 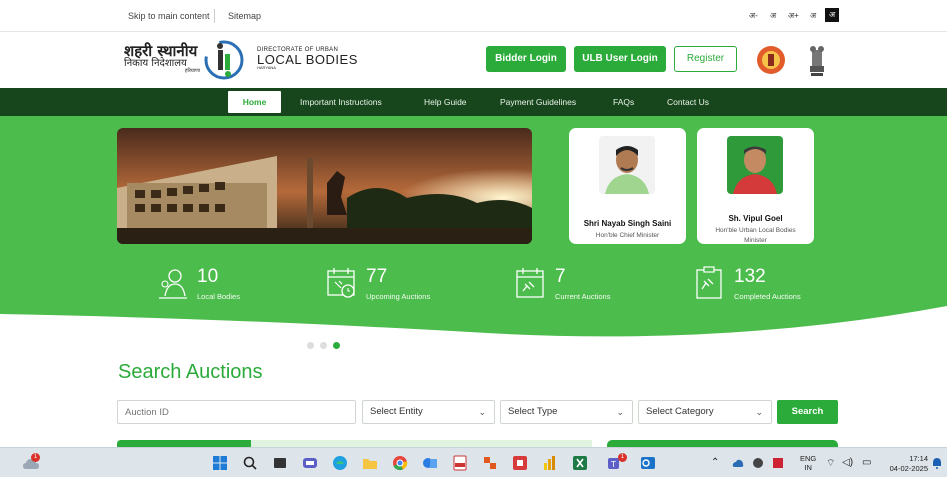 I want to click on stat-current-auctions: 7 Current Auctions, so click(x=575, y=286).